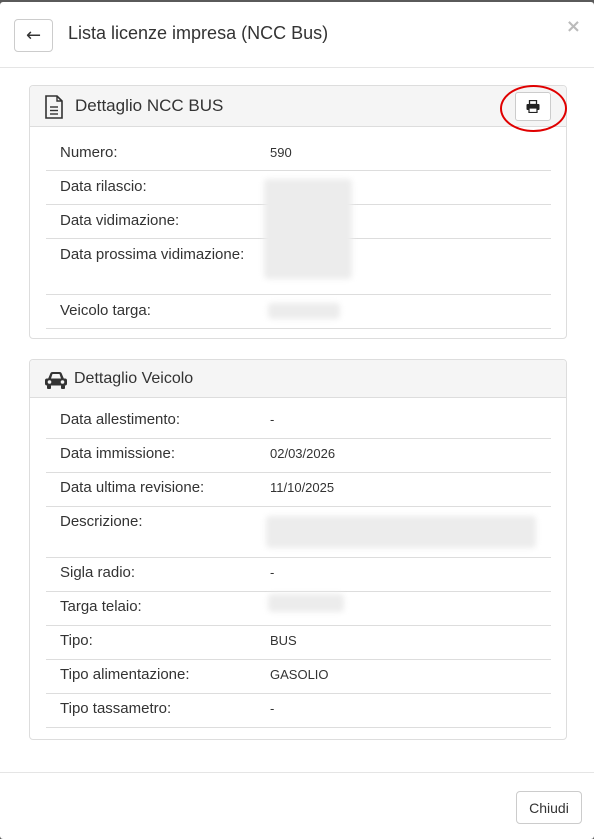  What do you see at coordinates (56, 380) in the screenshot?
I see `car-icon` at bounding box center [56, 380].